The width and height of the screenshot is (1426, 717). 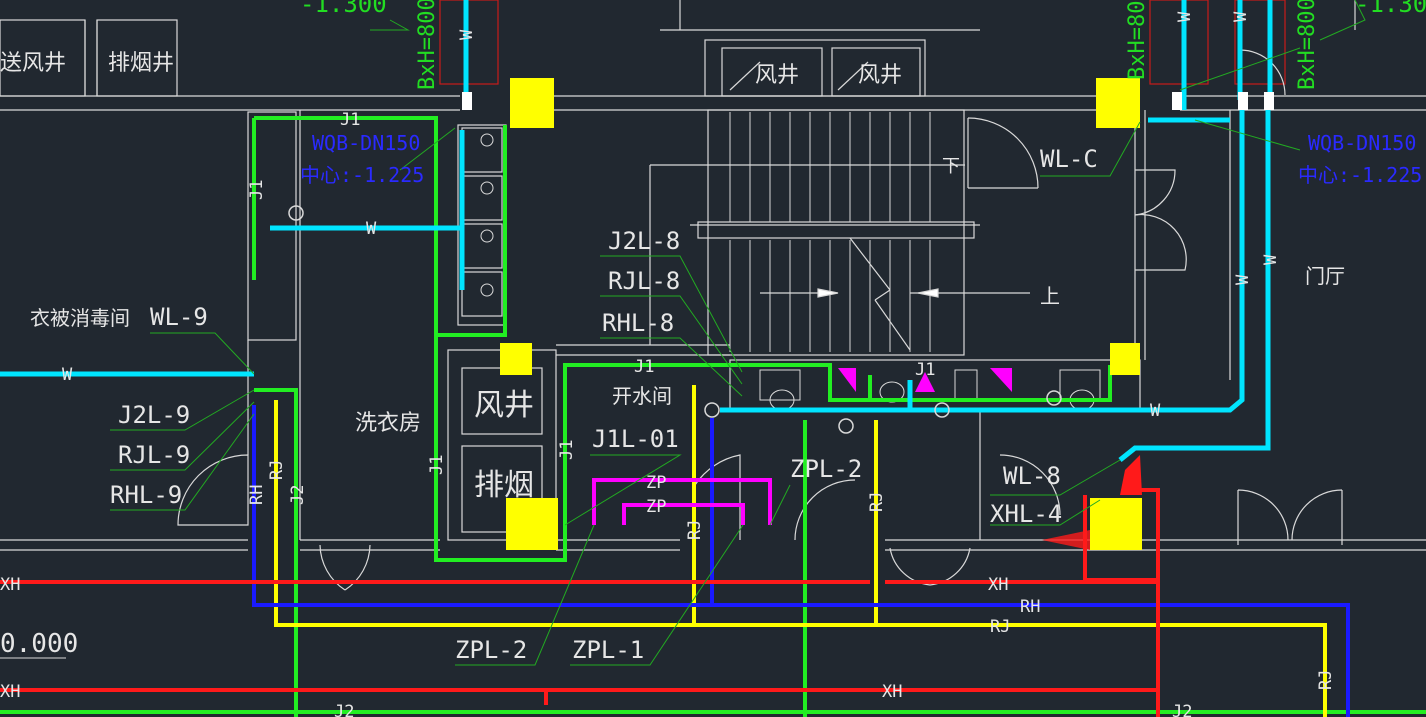 What do you see at coordinates (1271, 259) in the screenshot?
I see `label-w-5: W` at bounding box center [1271, 259].